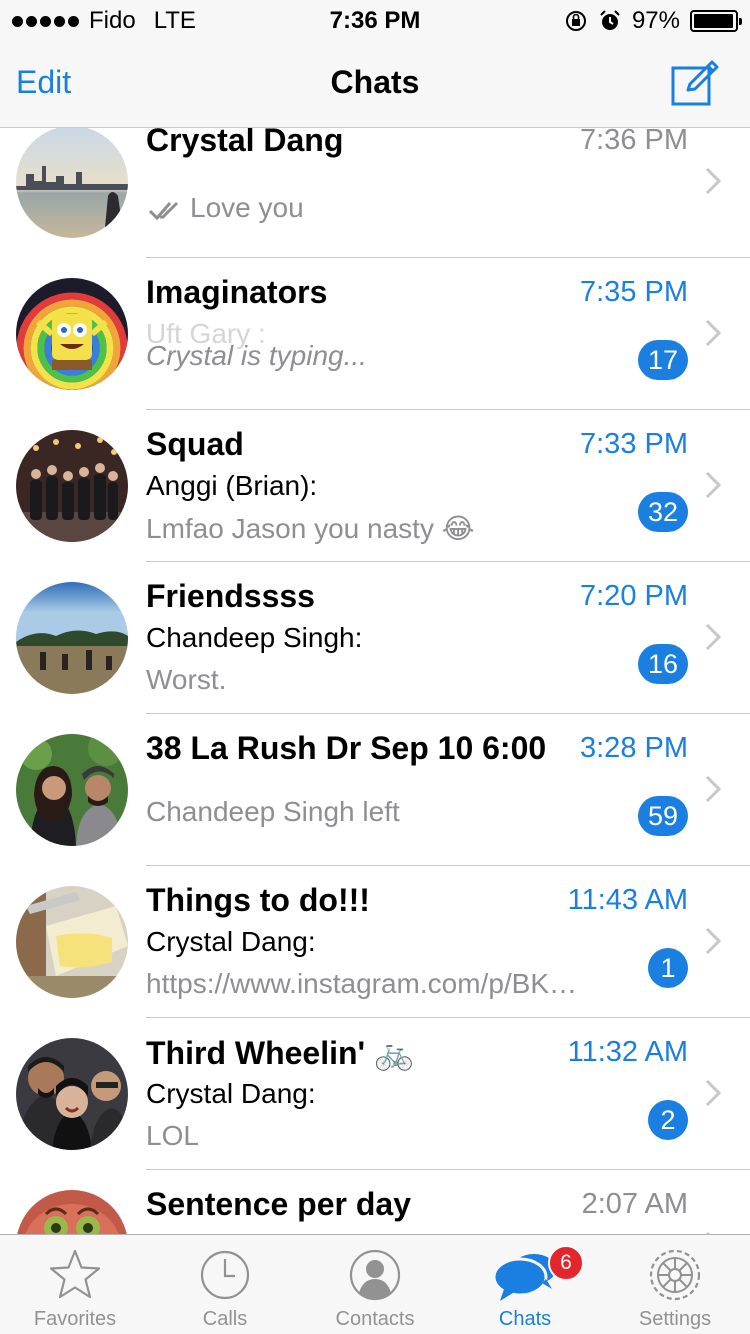 This screenshot has width=750, height=1334. I want to click on tab-contacts: Contacts, so click(375, 1284).